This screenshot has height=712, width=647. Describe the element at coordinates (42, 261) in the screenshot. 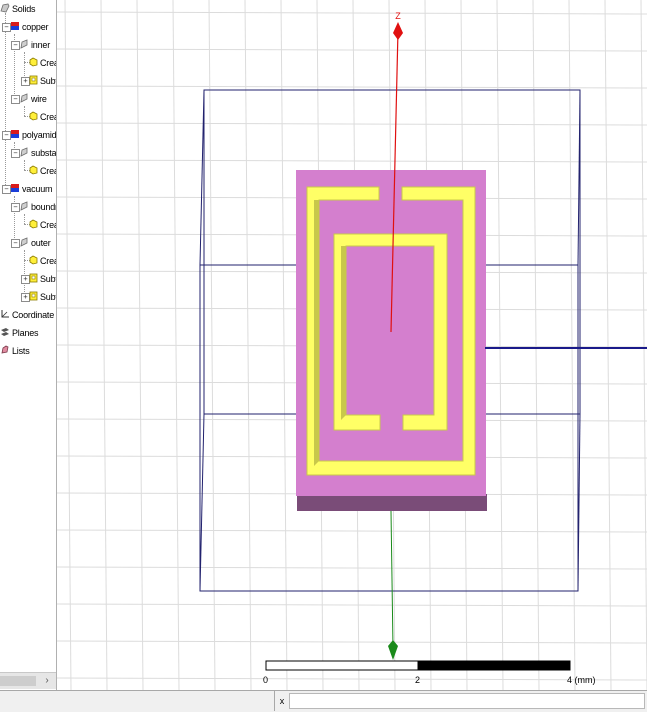

I see `tree-item-create-outer: Crea` at that location.